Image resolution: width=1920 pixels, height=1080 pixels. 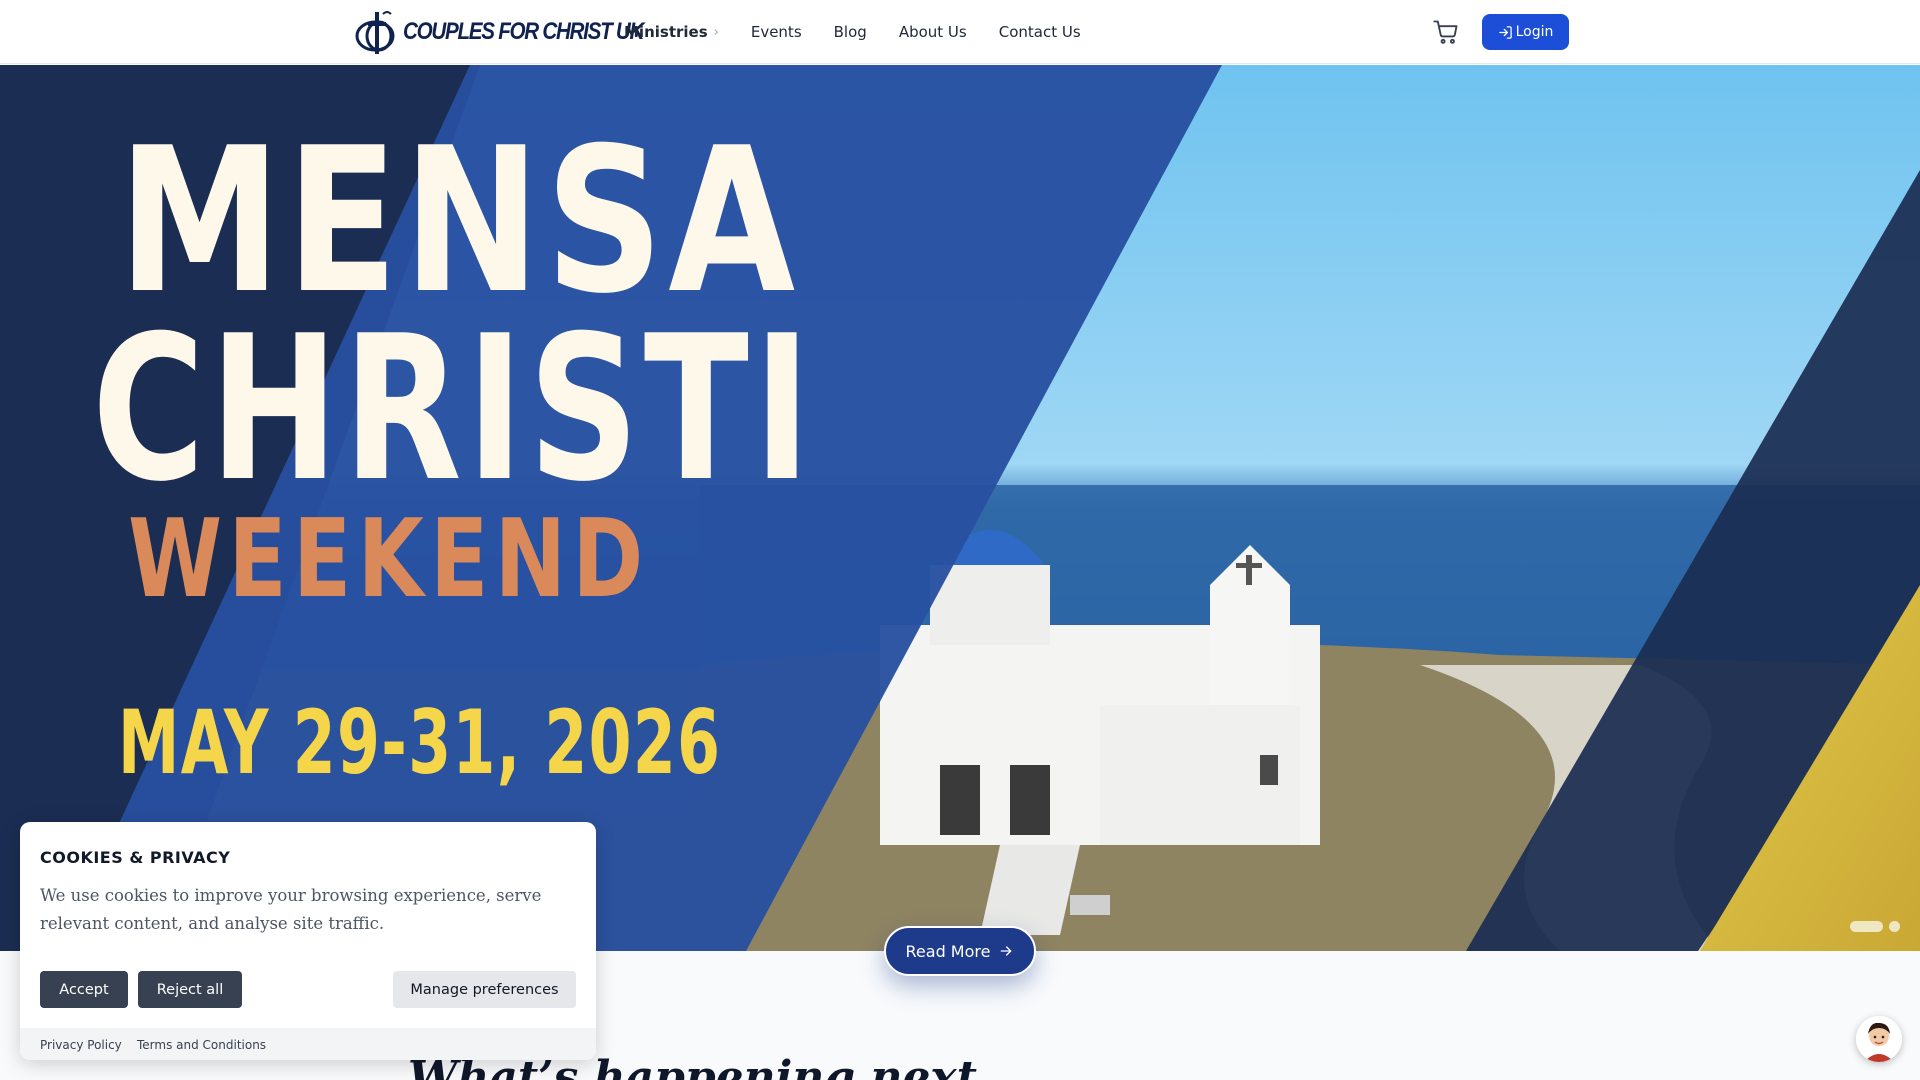 I want to click on nav-ministries: Ministries ›, so click(x=671, y=32).